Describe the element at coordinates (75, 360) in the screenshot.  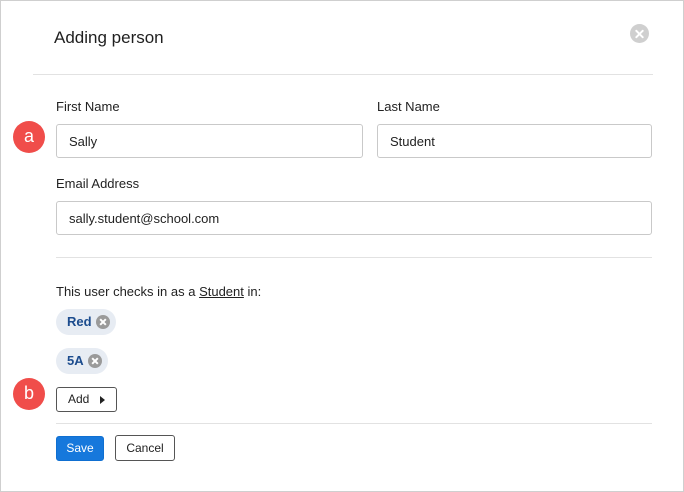
I see `group-tag-label: 5A` at that location.